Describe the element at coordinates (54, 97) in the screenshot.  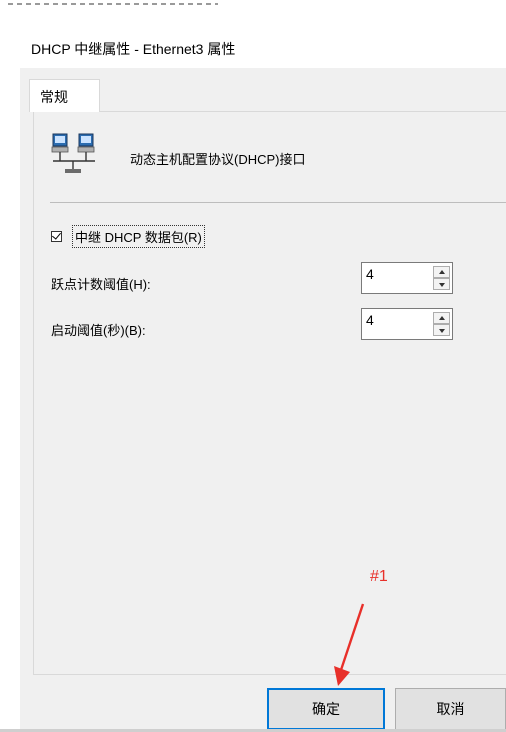
I see `tab-general-label: 常规` at that location.